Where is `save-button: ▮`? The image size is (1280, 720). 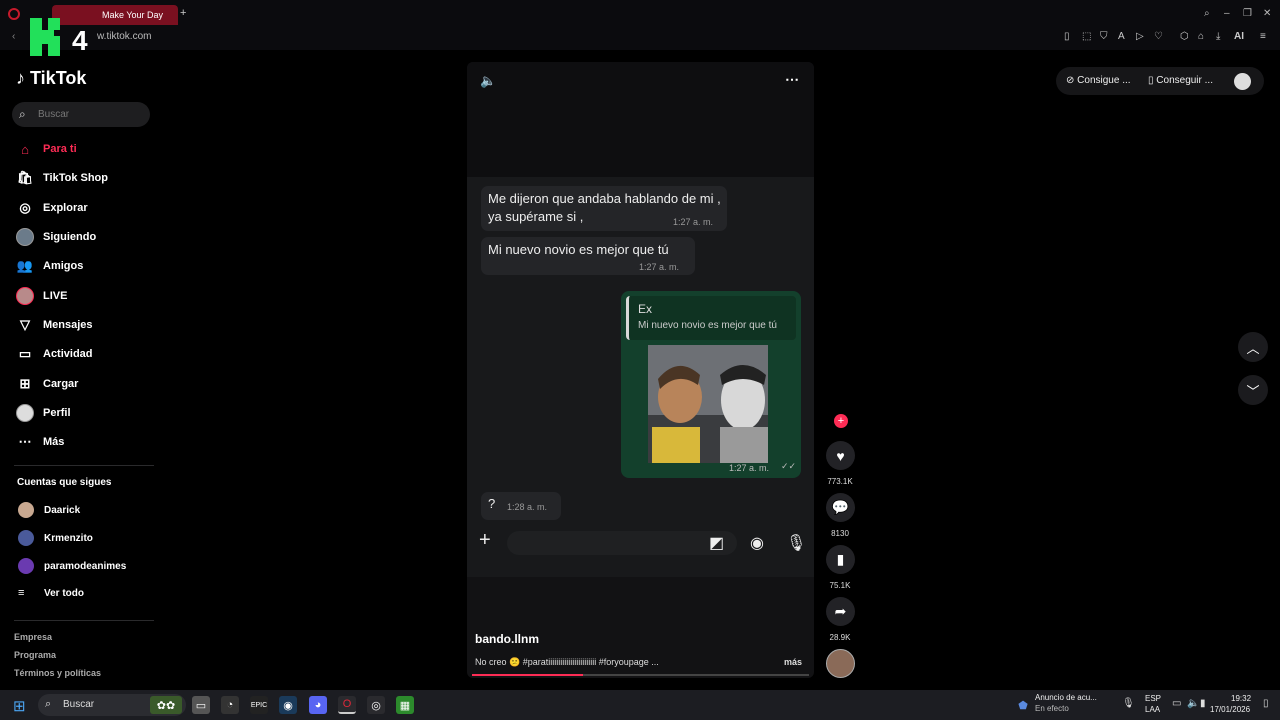 save-button: ▮ is located at coordinates (840, 559).